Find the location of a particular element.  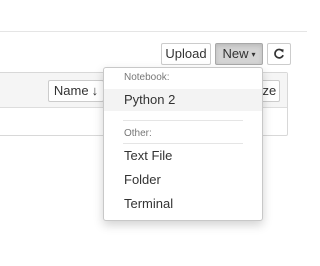

notebook-section-header: Notebook: is located at coordinates (147, 77).